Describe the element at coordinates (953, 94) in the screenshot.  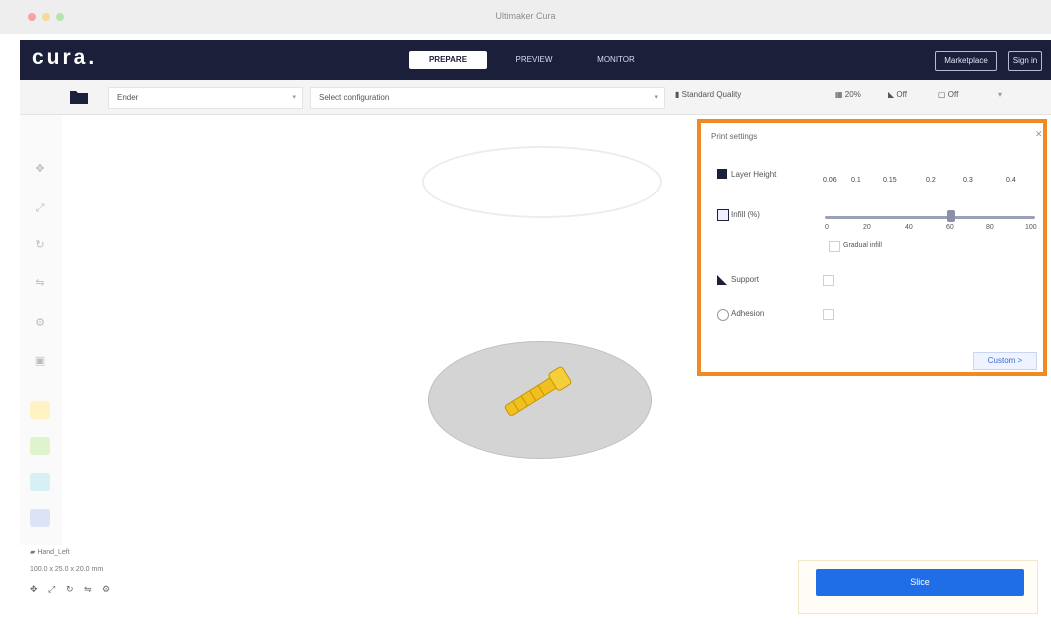
I see `adhesion-value: Off` at that location.